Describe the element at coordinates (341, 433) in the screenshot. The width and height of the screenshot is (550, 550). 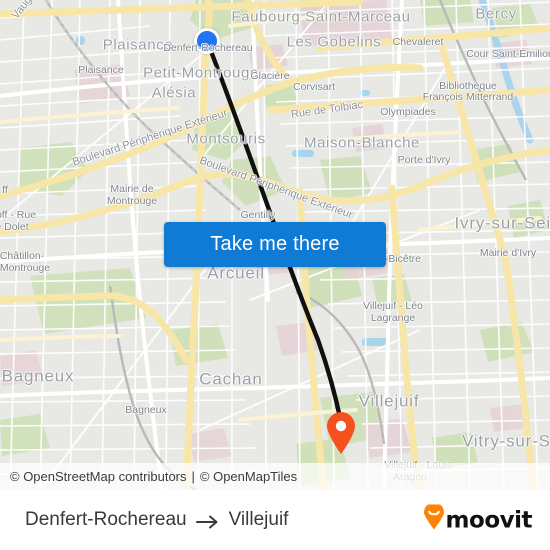
I see `destination-marker` at that location.